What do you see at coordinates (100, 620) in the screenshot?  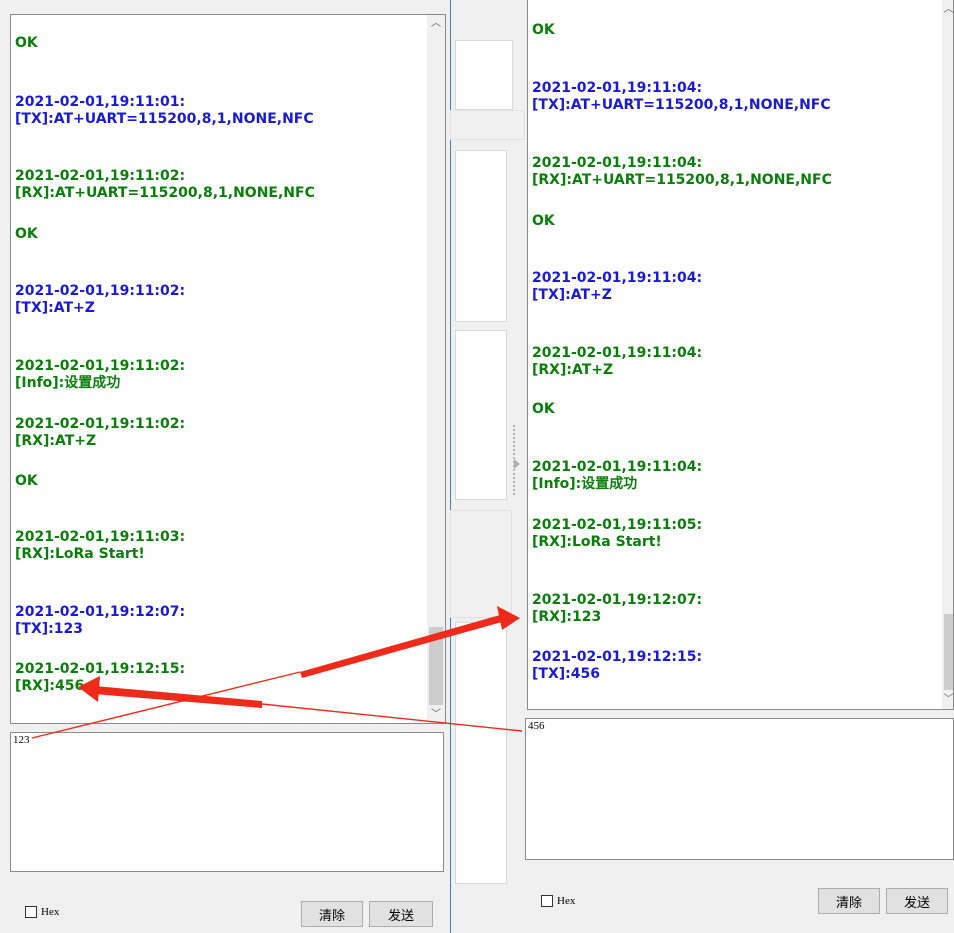 I see `left-log-entry: 2021-02-01,19:12:07: [TX]:123` at bounding box center [100, 620].